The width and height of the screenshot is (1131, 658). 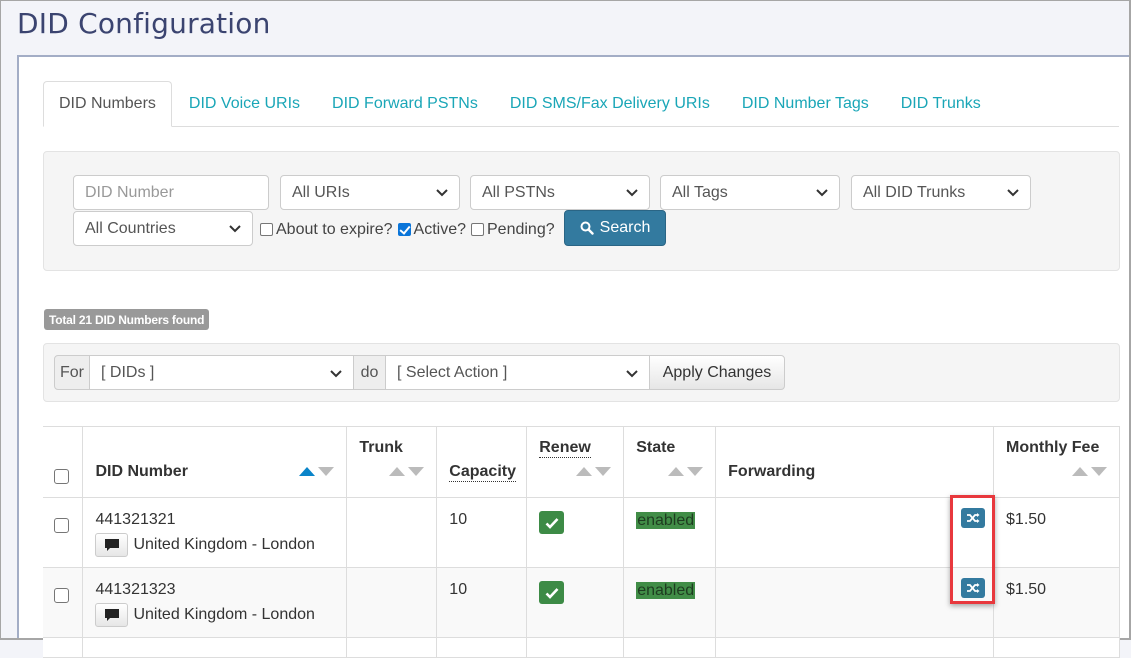 What do you see at coordinates (482, 472) in the screenshot?
I see `capacity-header-label: Capacity` at bounding box center [482, 472].